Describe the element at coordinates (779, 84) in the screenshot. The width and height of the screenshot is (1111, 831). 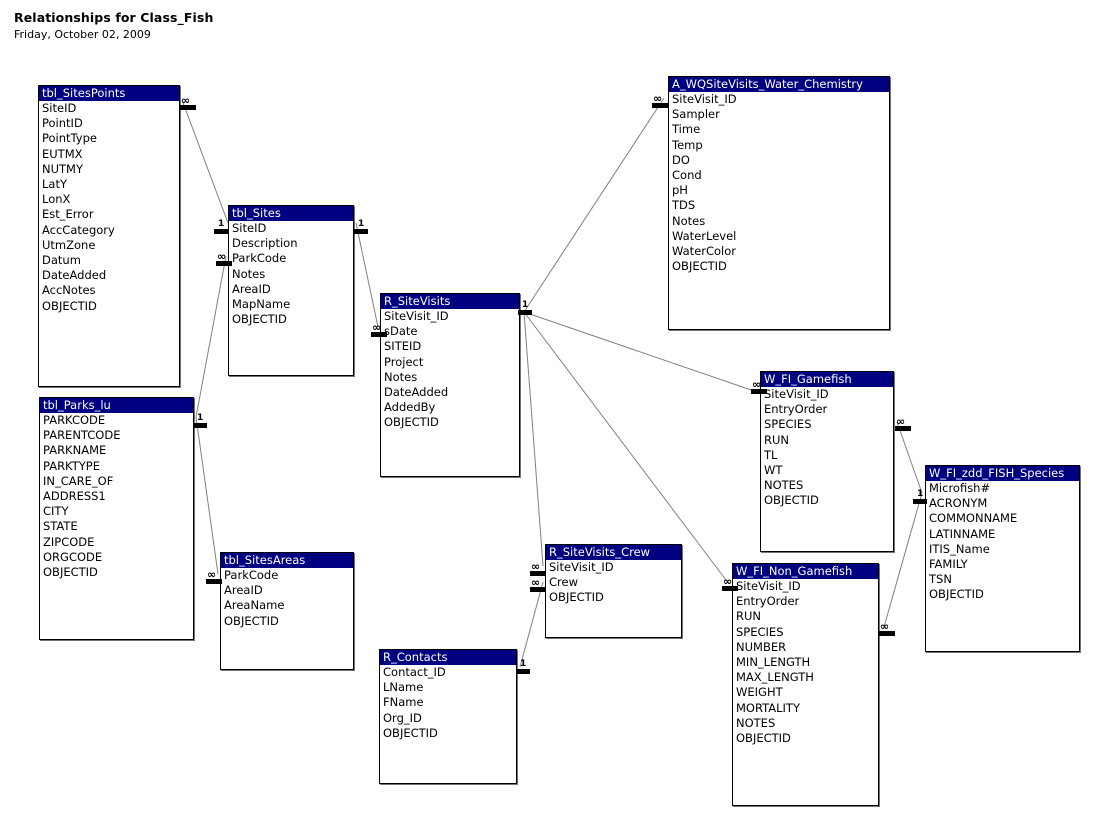
I see `table-title: A_WQSiteVisits_Water_Chemistry` at that location.